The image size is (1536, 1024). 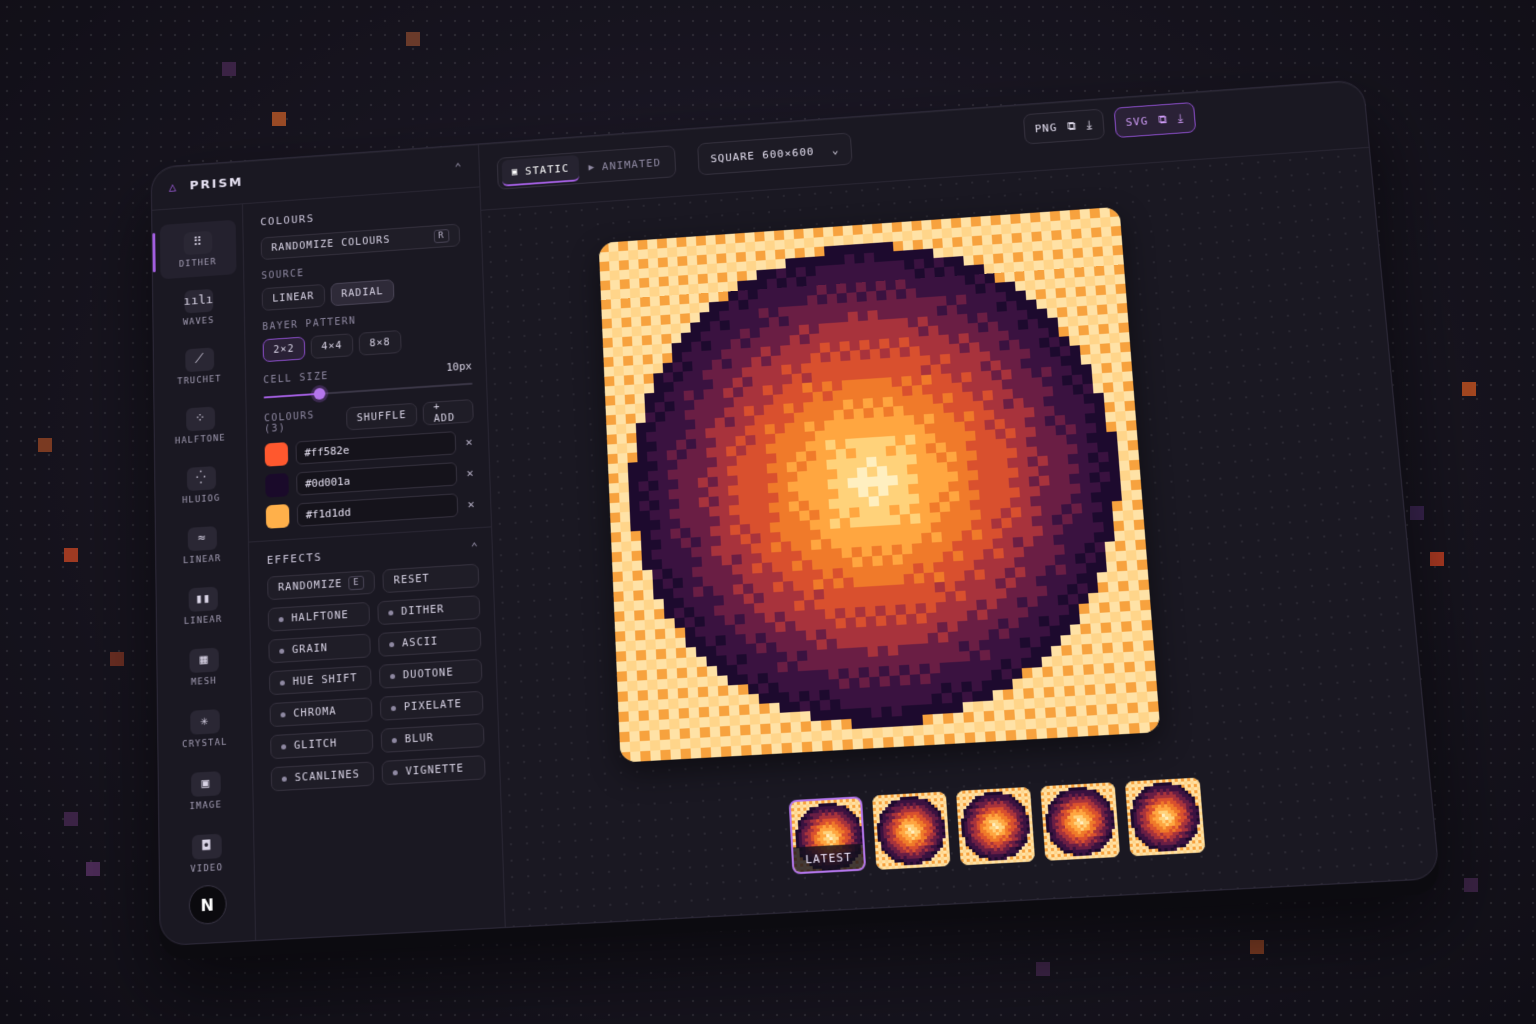 What do you see at coordinates (203, 667) in the screenshot?
I see `rail-item-mesh-7: ▦ MESH` at bounding box center [203, 667].